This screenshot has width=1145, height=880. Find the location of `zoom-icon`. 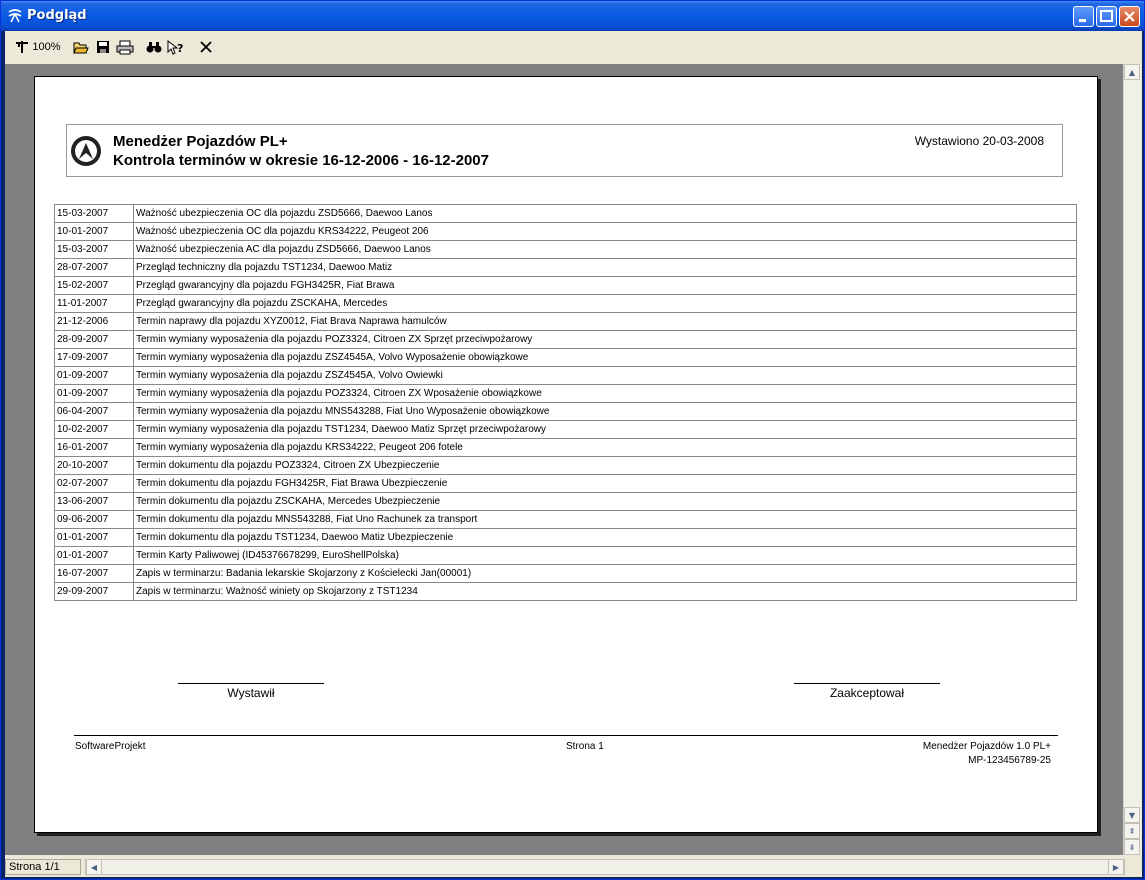

zoom-icon is located at coordinates (22, 47).